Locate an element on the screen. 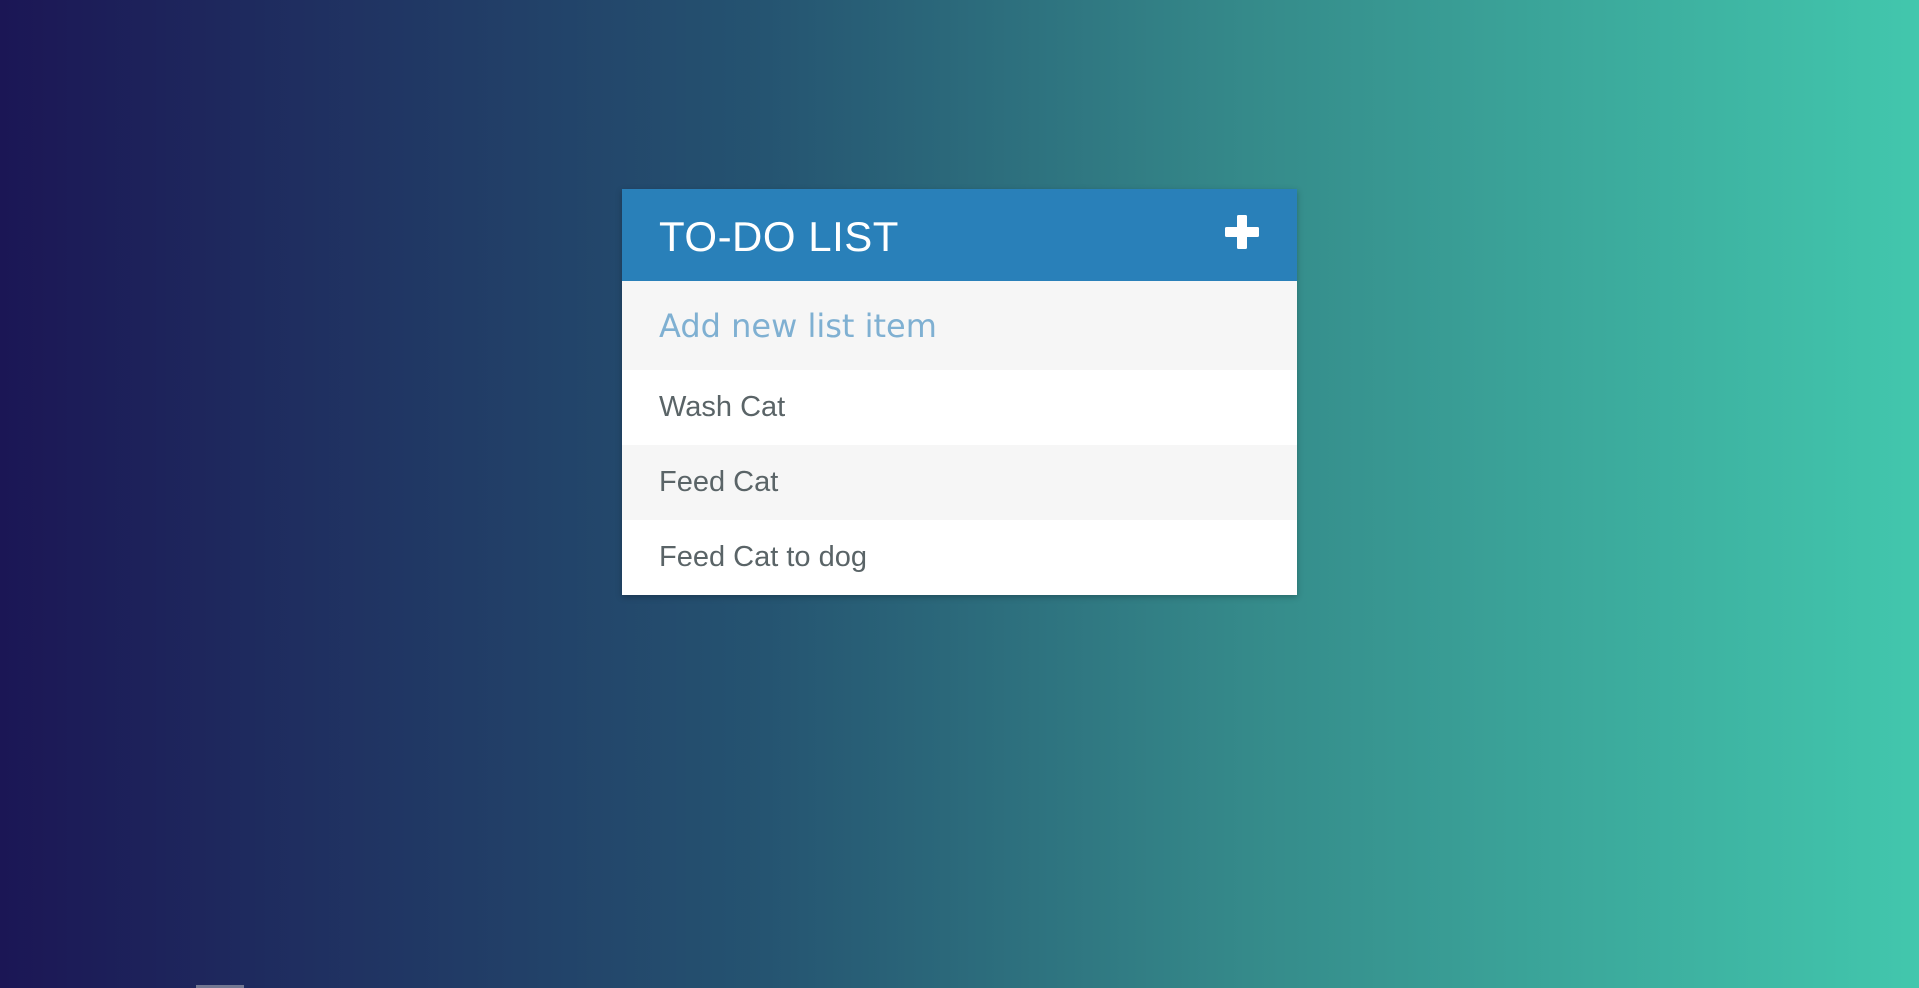  list-item-label: Wash Cat is located at coordinates (722, 407).